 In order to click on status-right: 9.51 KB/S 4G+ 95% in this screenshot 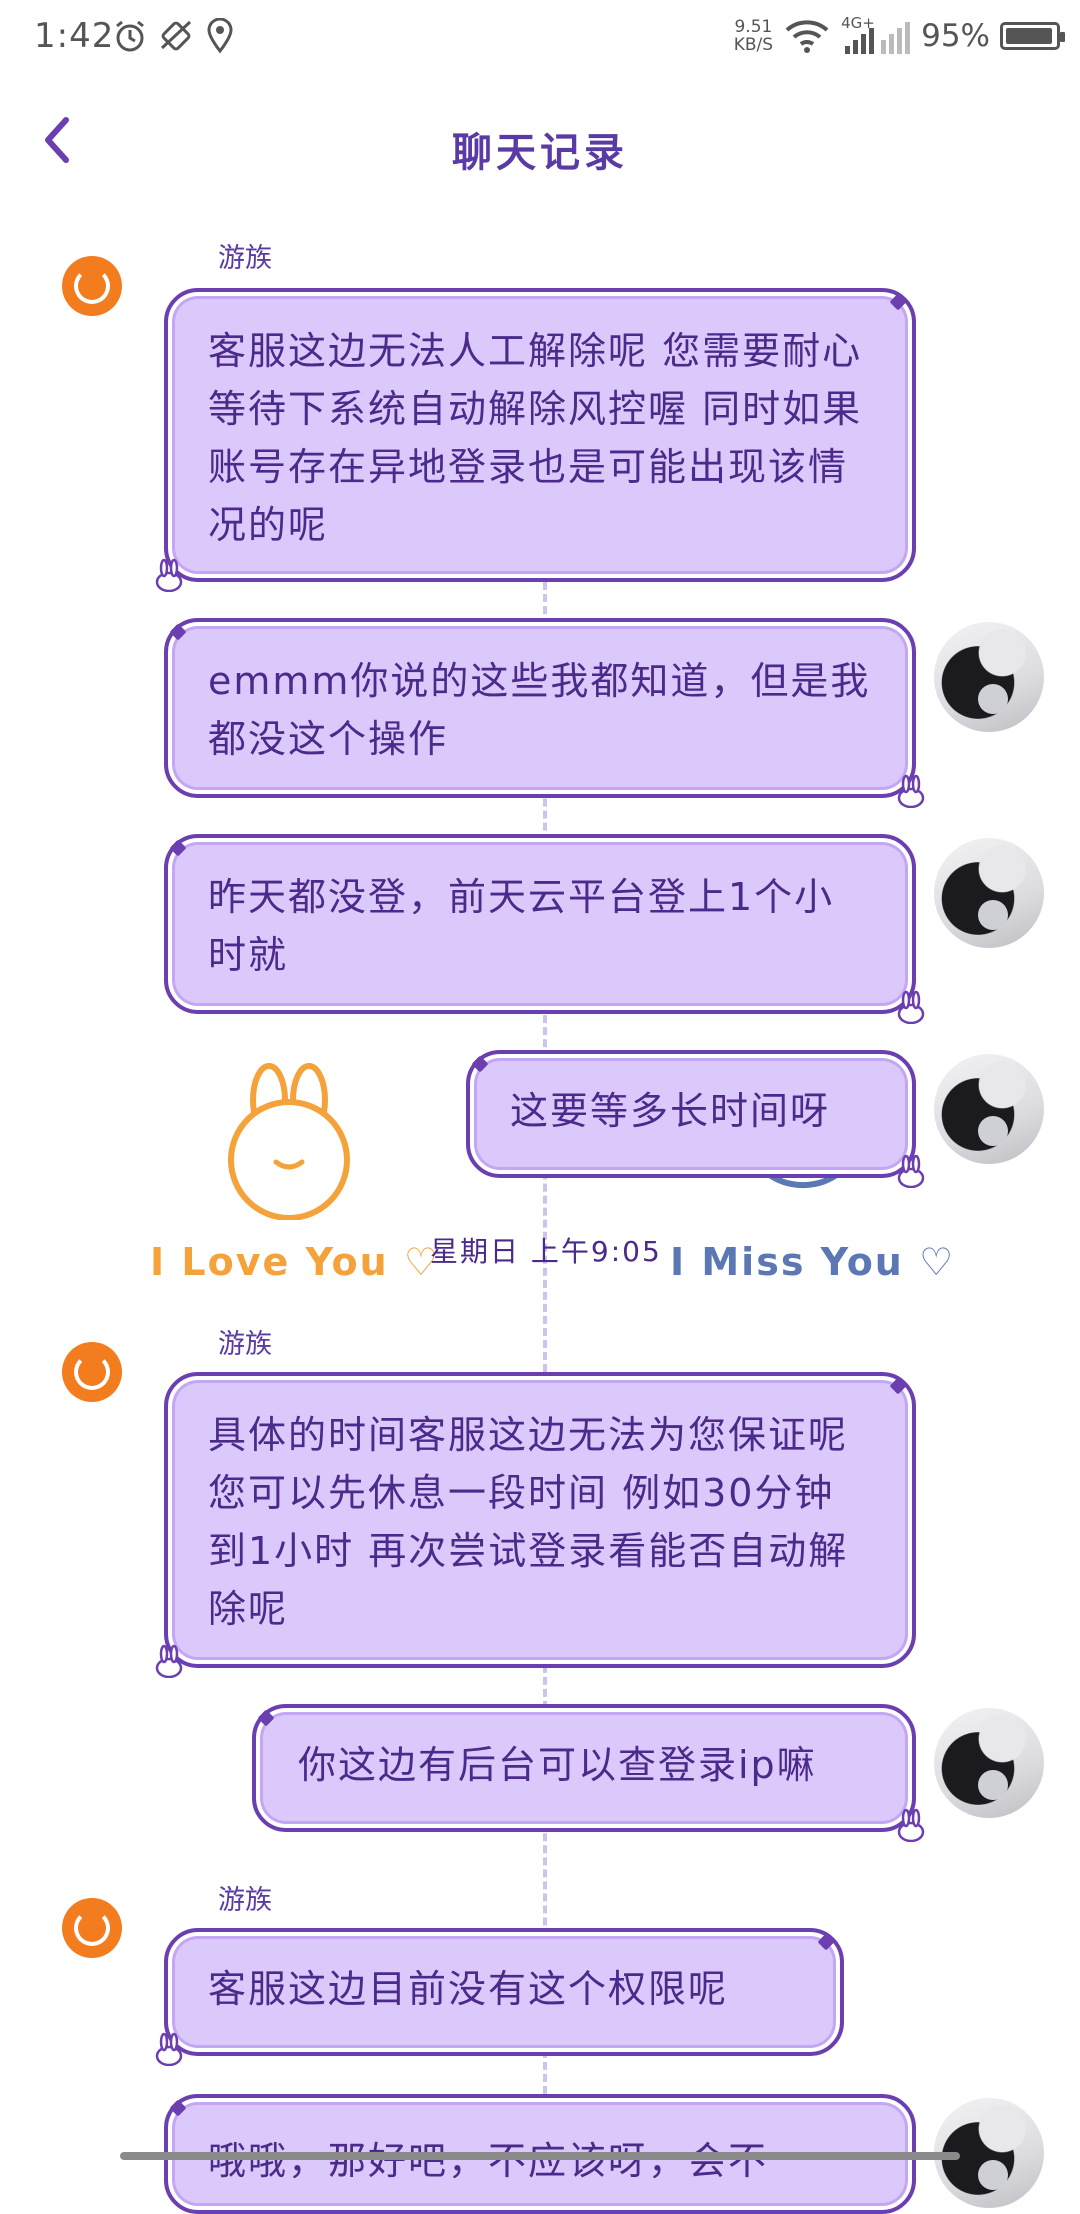, I will do `click(899, 36)`.